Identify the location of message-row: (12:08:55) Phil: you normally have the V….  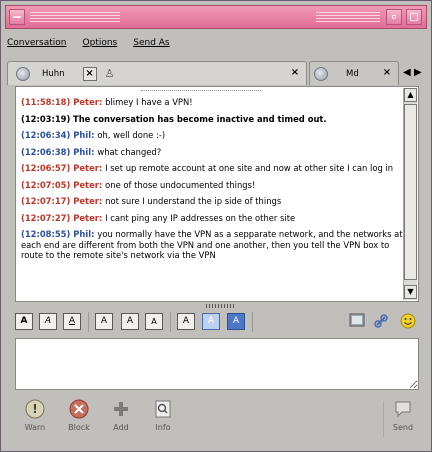
(213, 245).